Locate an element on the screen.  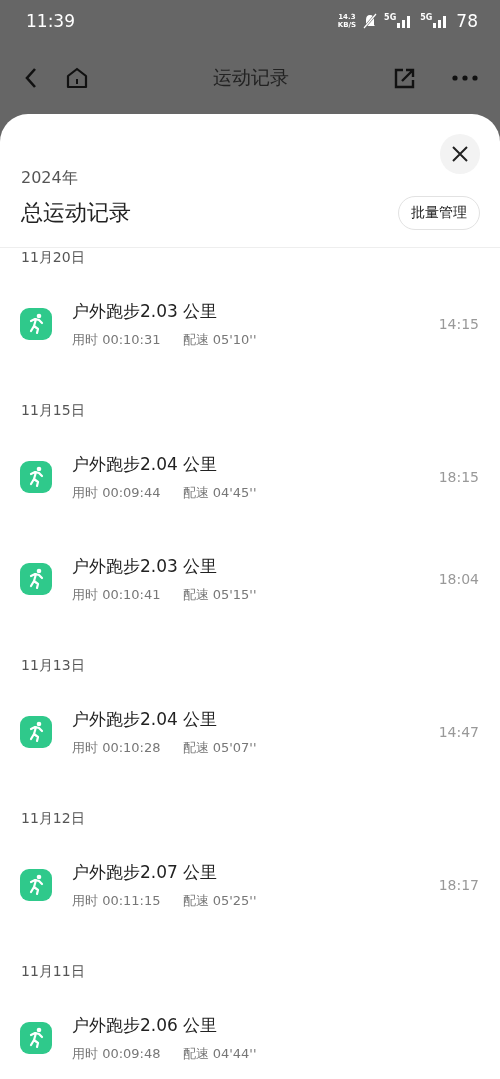
duration-text: 用时 00:09:44 is located at coordinates (116, 492).